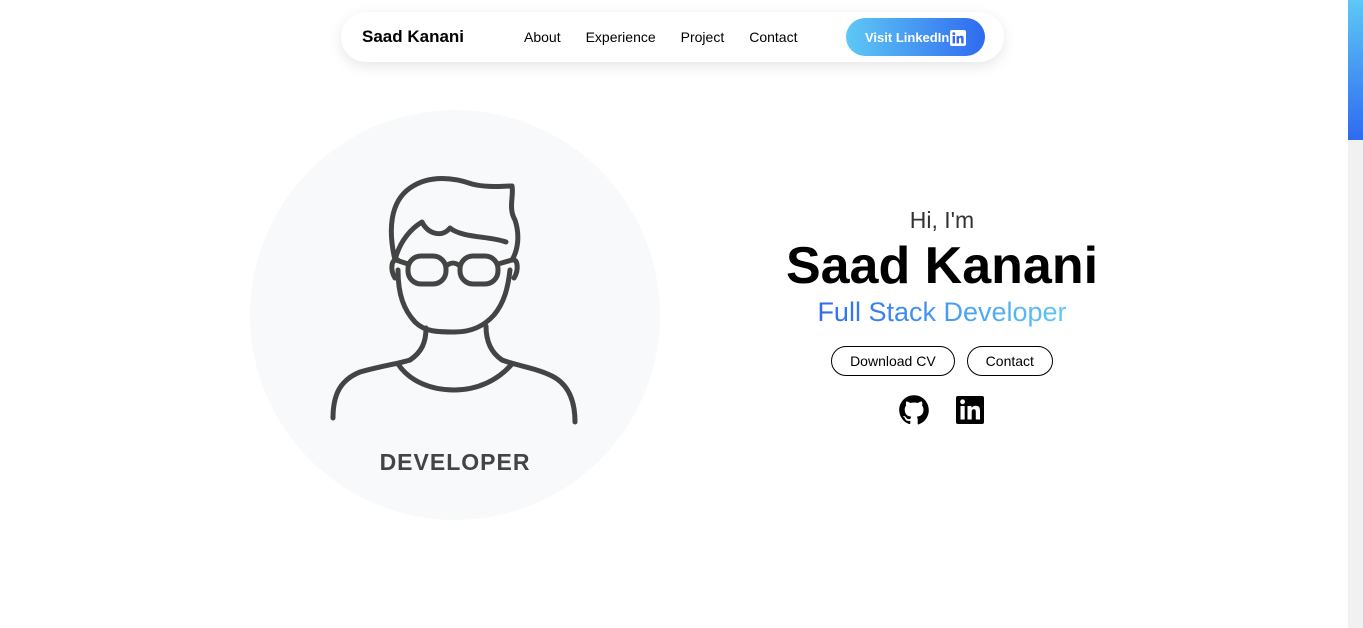  What do you see at coordinates (1009, 361) in the screenshot?
I see `contact-button: Contact` at bounding box center [1009, 361].